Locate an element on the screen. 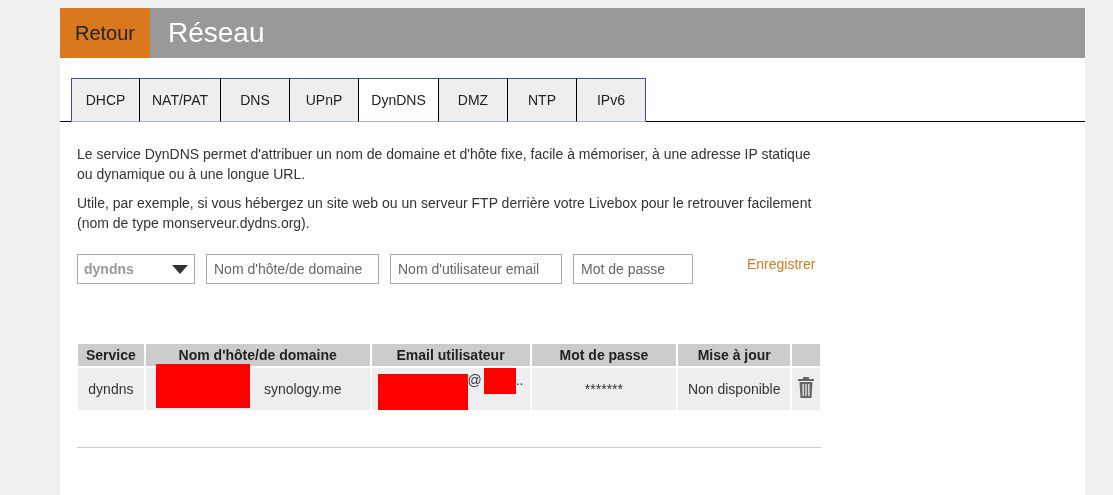 The width and height of the screenshot is (1113, 495). trash-icon is located at coordinates (806, 387).